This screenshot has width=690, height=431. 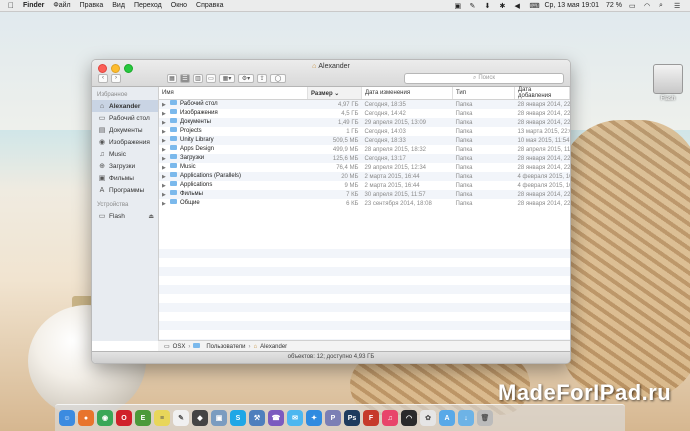 I want to click on window-titlebar: ⌂ Alexander ‹ › ▦ ☰ ▥ ▭ ▦▾ ⚙▾ ⇪ ◯ ⌕ Поиск, so click(x=331, y=73).